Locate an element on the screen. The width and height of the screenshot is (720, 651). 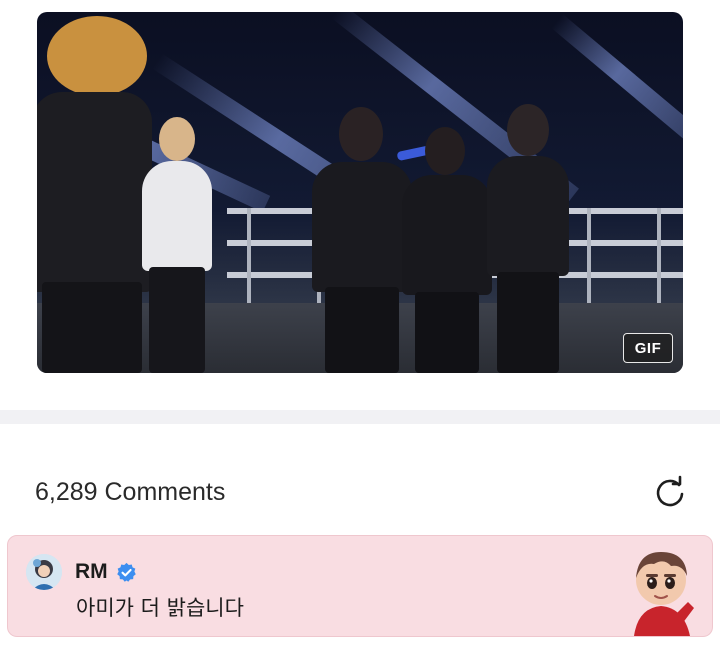
comment-text: 아미가 더 밝습니다 is located at coordinates (160, 608).